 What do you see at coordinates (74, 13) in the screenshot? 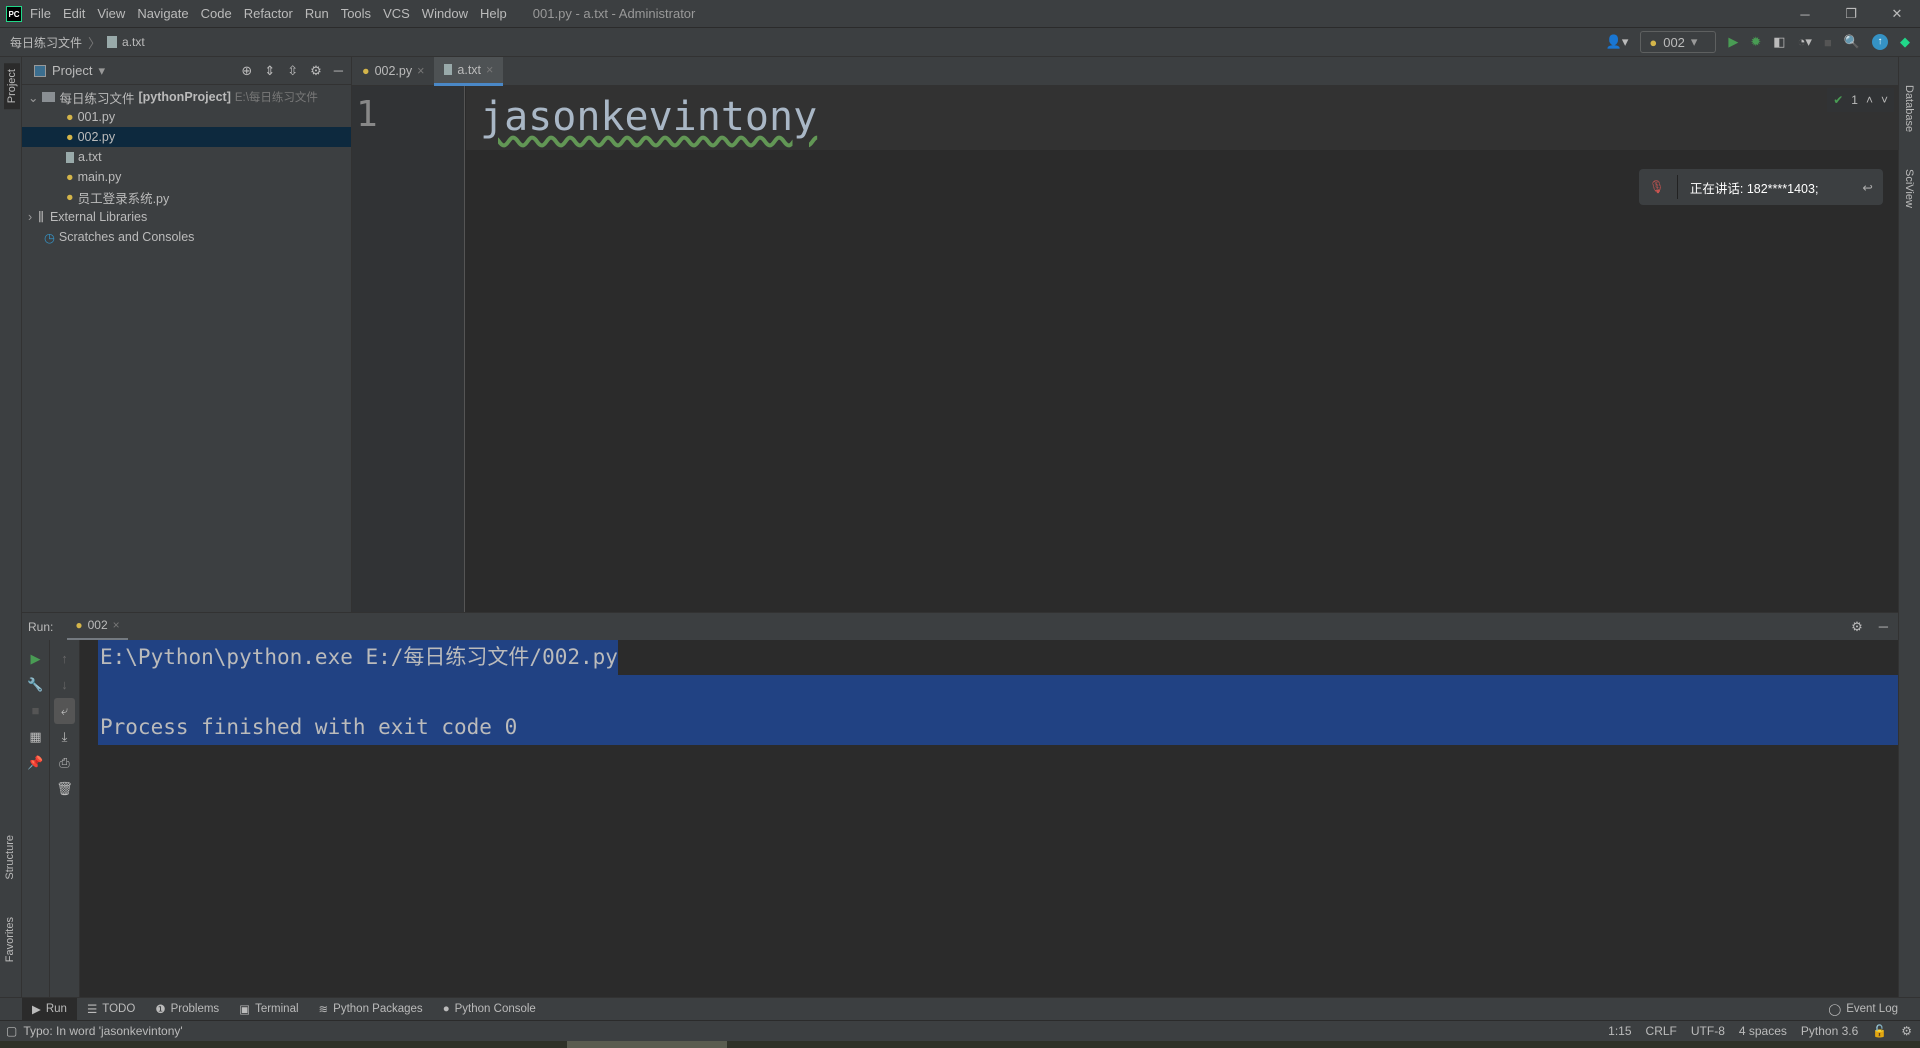
I see `menu-edit: Edit` at bounding box center [74, 13].